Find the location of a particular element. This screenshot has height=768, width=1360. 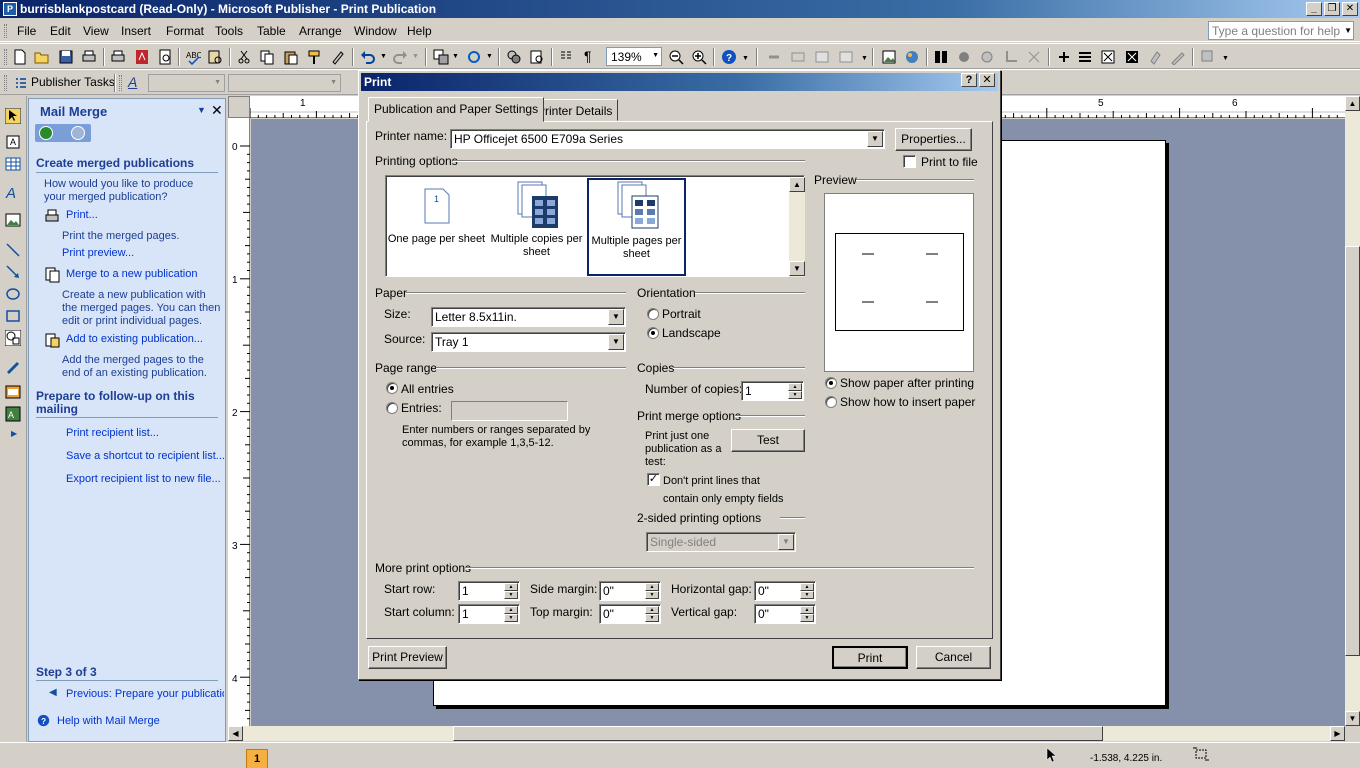

menu-edit: Edit is located at coordinates (60, 31).